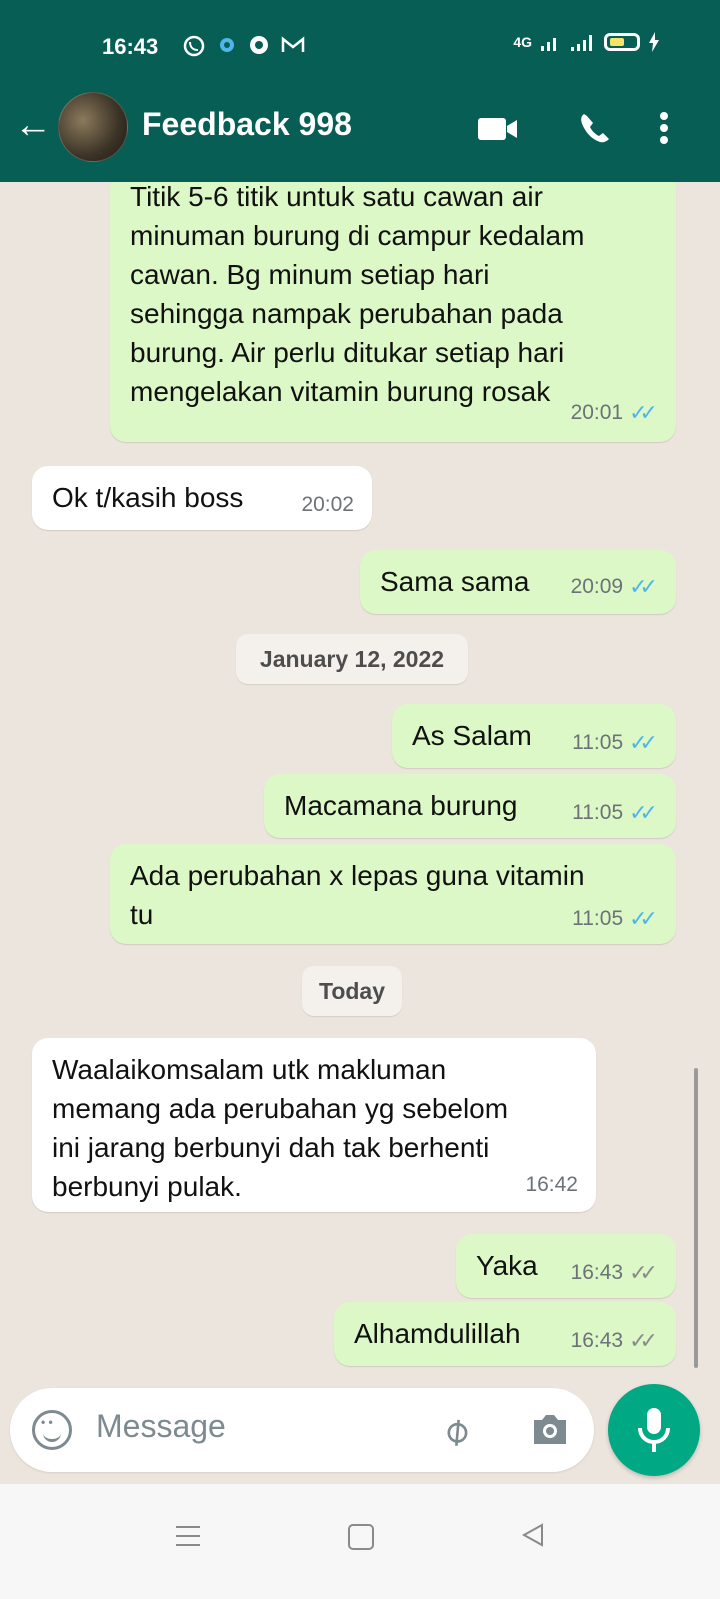  What do you see at coordinates (161, 1426) in the screenshot?
I see `message-input: Message` at bounding box center [161, 1426].